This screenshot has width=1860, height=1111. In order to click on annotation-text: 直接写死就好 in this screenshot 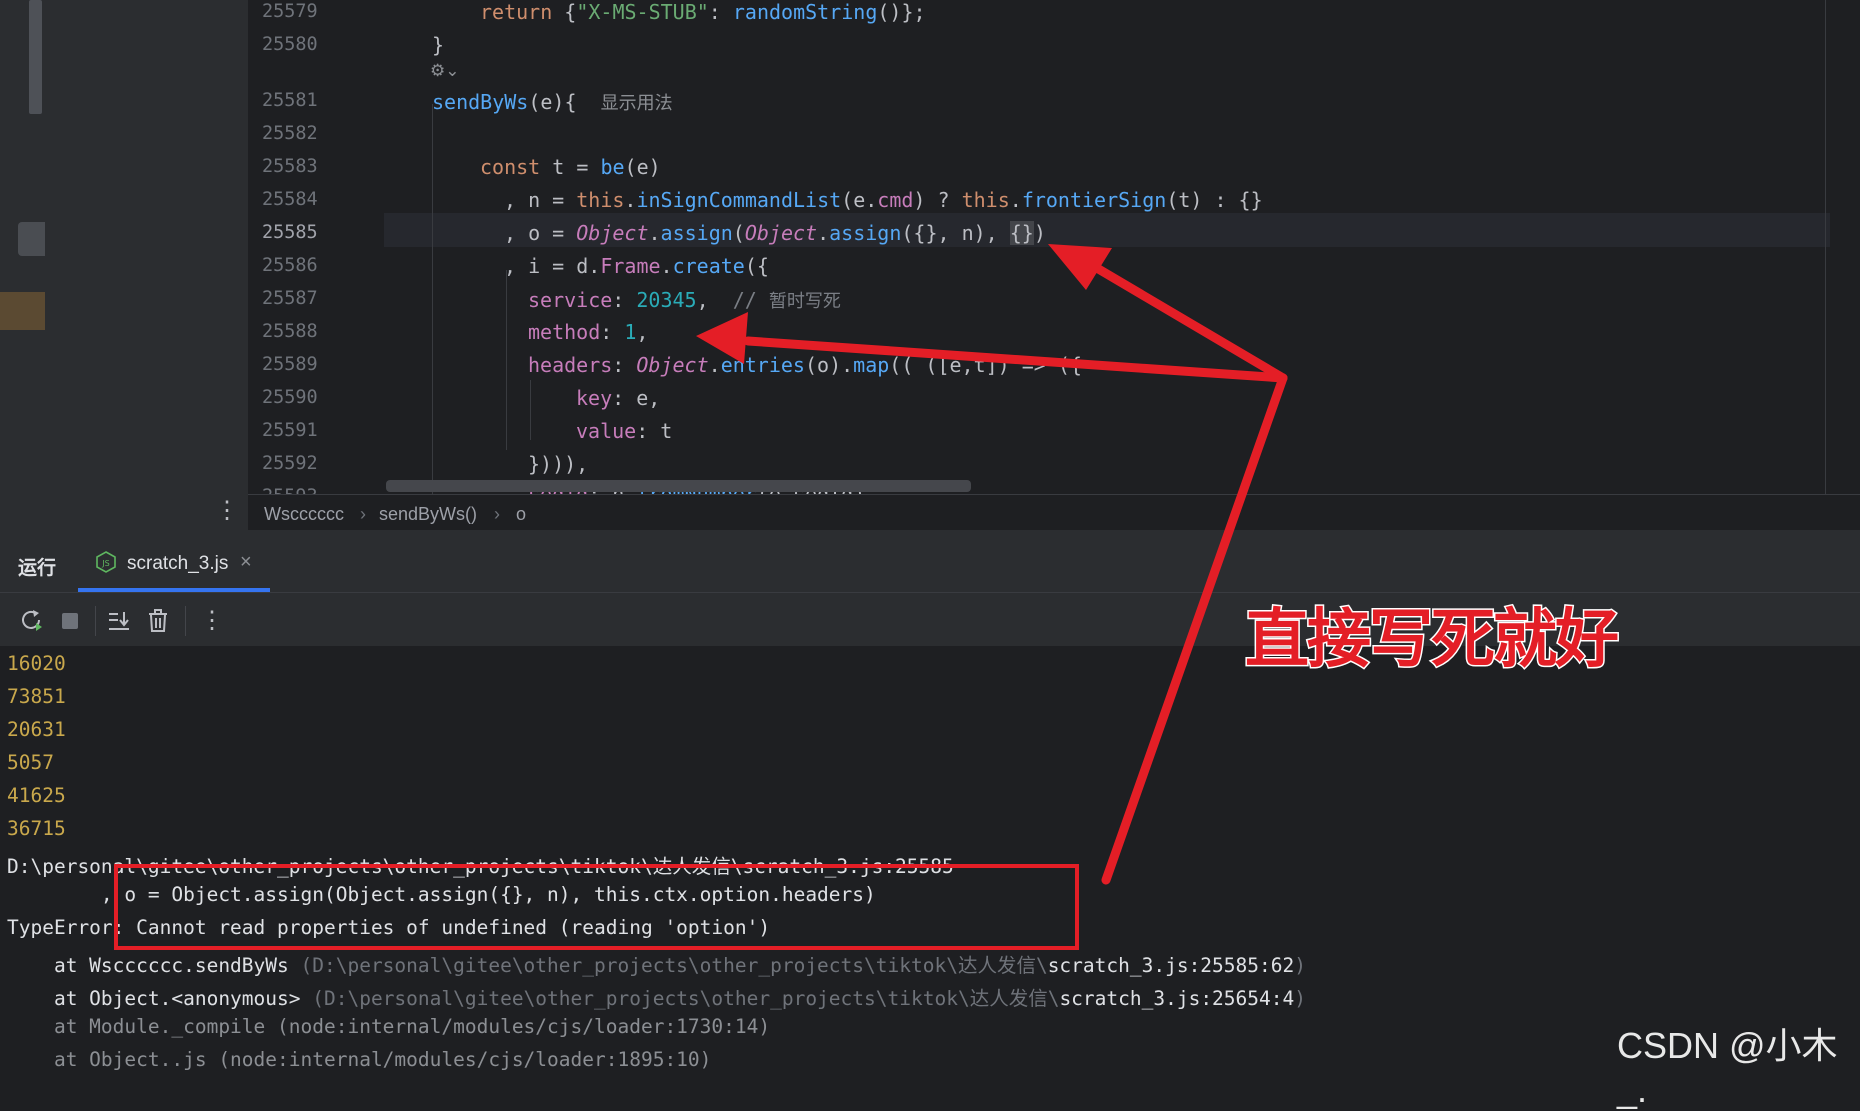, I will do `click(1432, 639)`.